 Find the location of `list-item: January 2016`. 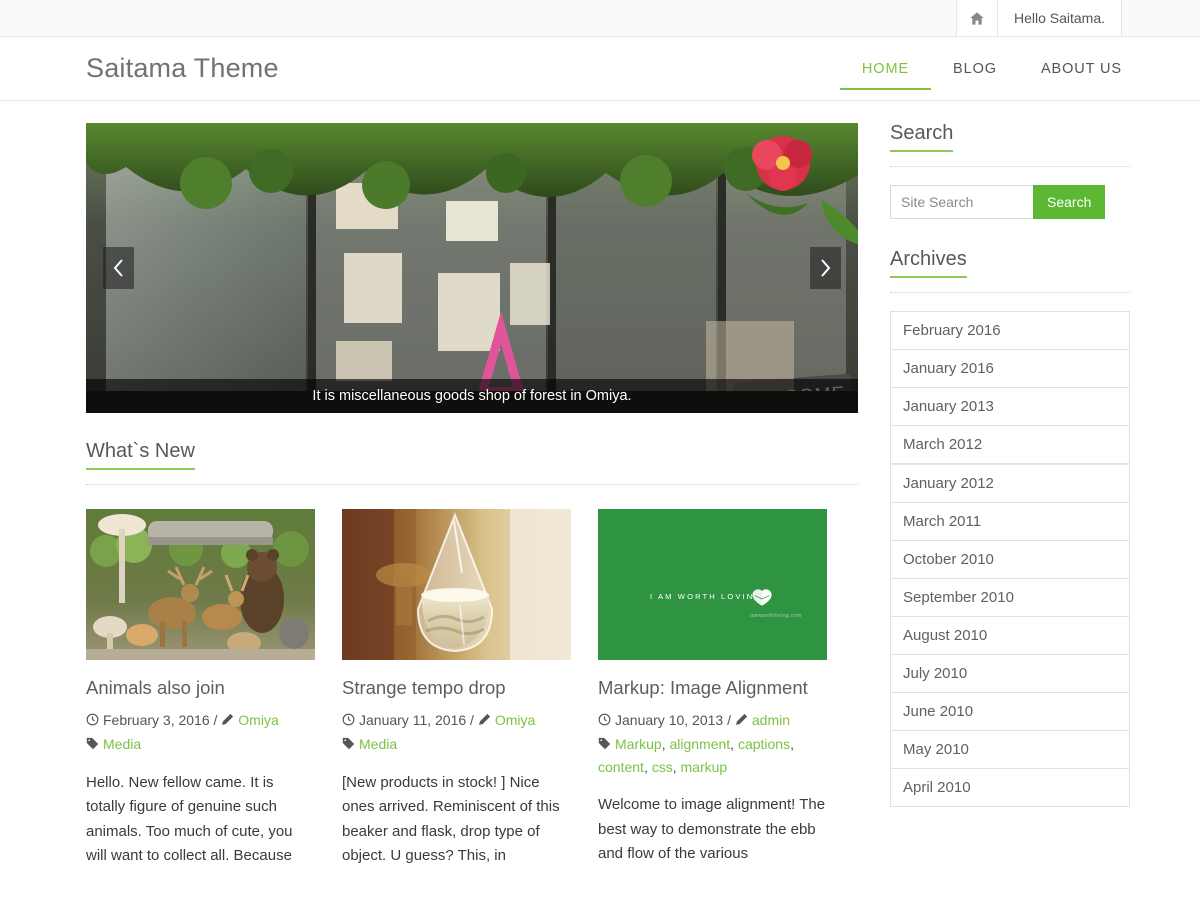

list-item: January 2016 is located at coordinates (1010, 369).